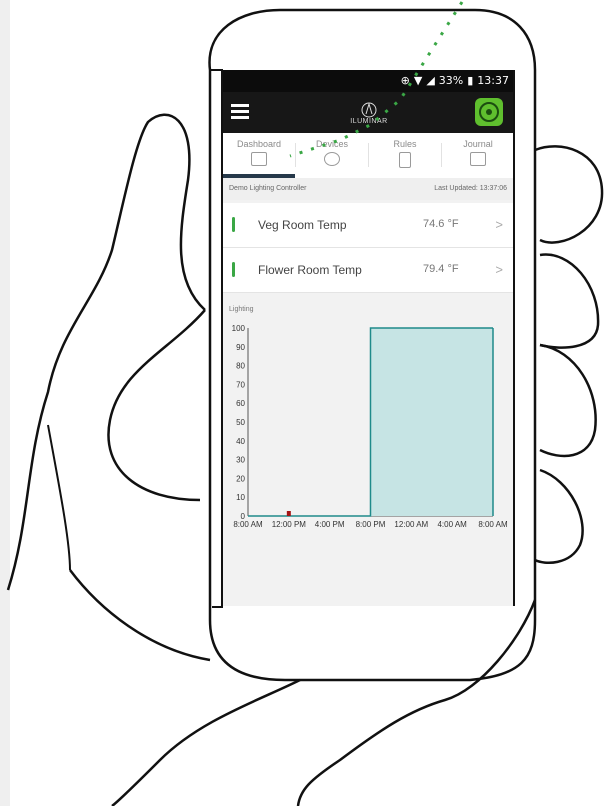 The image size is (605, 806). Describe the element at coordinates (418, 80) in the screenshot. I see `wifi-icon: ▼` at that location.